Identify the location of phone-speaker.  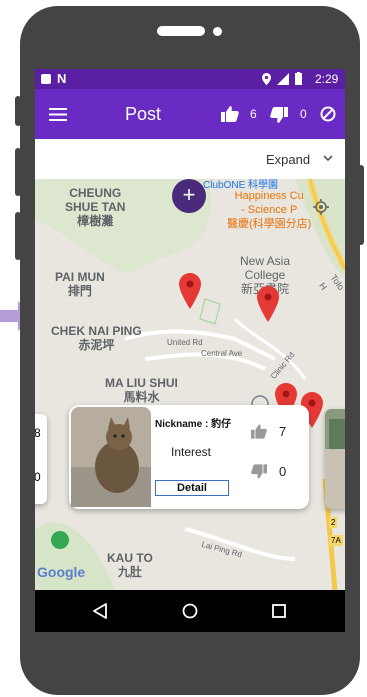
(181, 31).